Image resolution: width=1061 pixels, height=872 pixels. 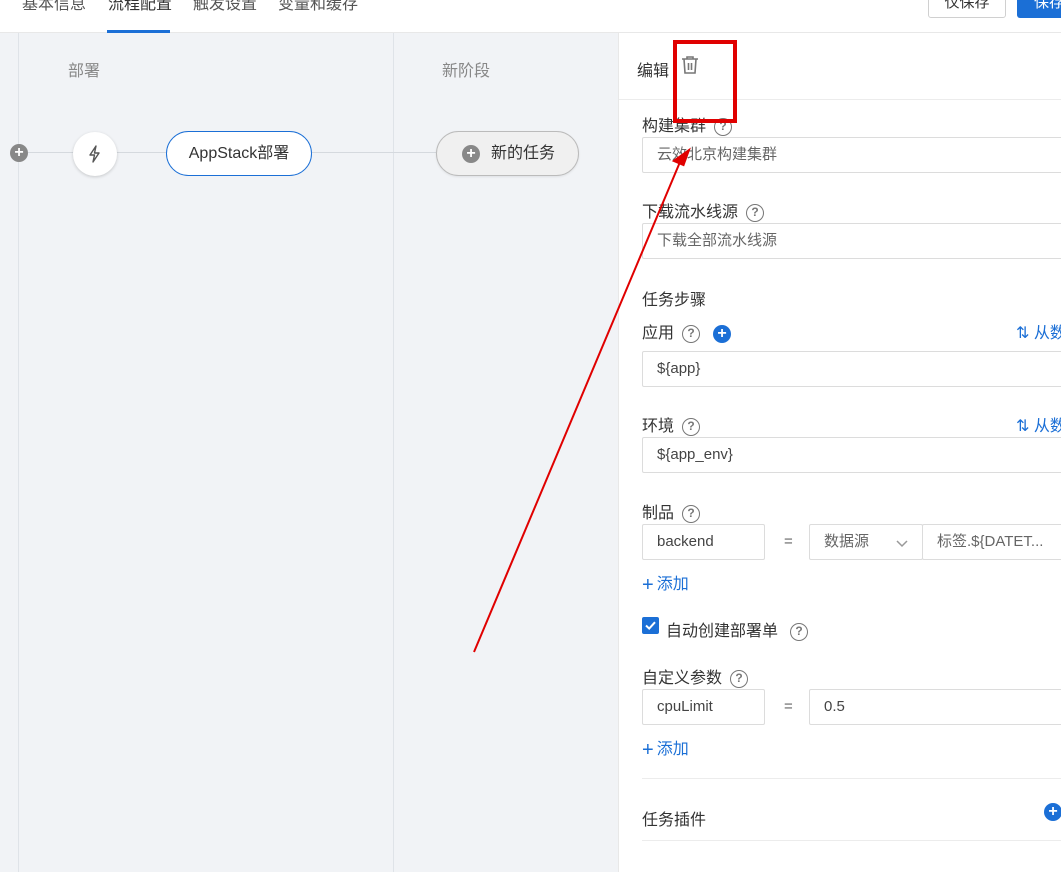 What do you see at coordinates (54, 7) in the screenshot?
I see `tab-basic-info: 基本信息` at bounding box center [54, 7].